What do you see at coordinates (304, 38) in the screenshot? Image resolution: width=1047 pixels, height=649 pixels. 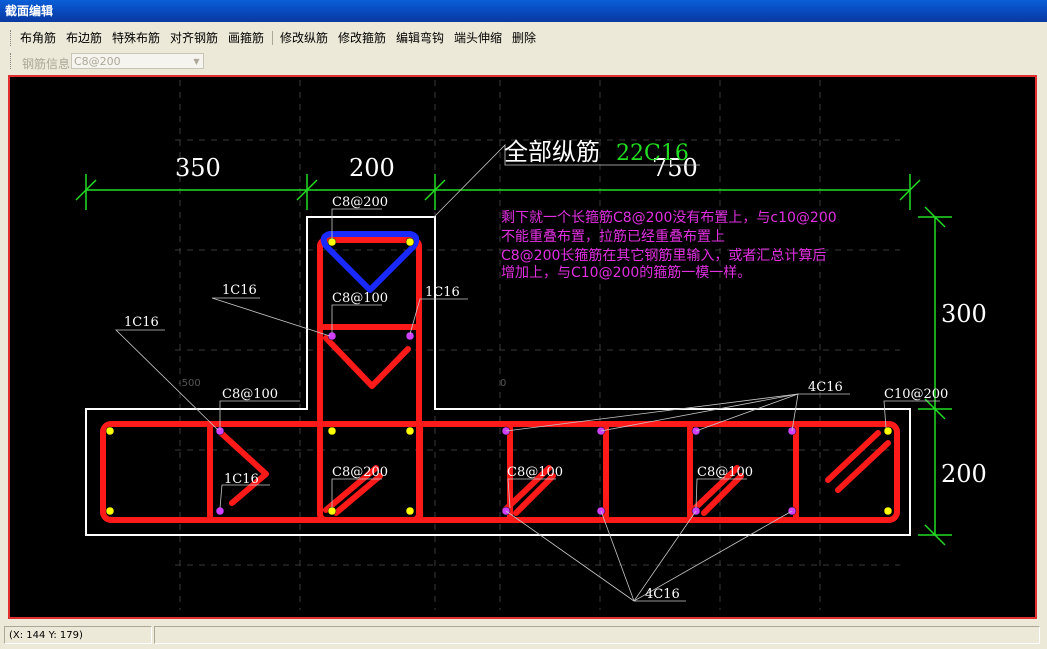 I see `toolbar-edit-longitudinal-button: 修改纵筋` at bounding box center [304, 38].